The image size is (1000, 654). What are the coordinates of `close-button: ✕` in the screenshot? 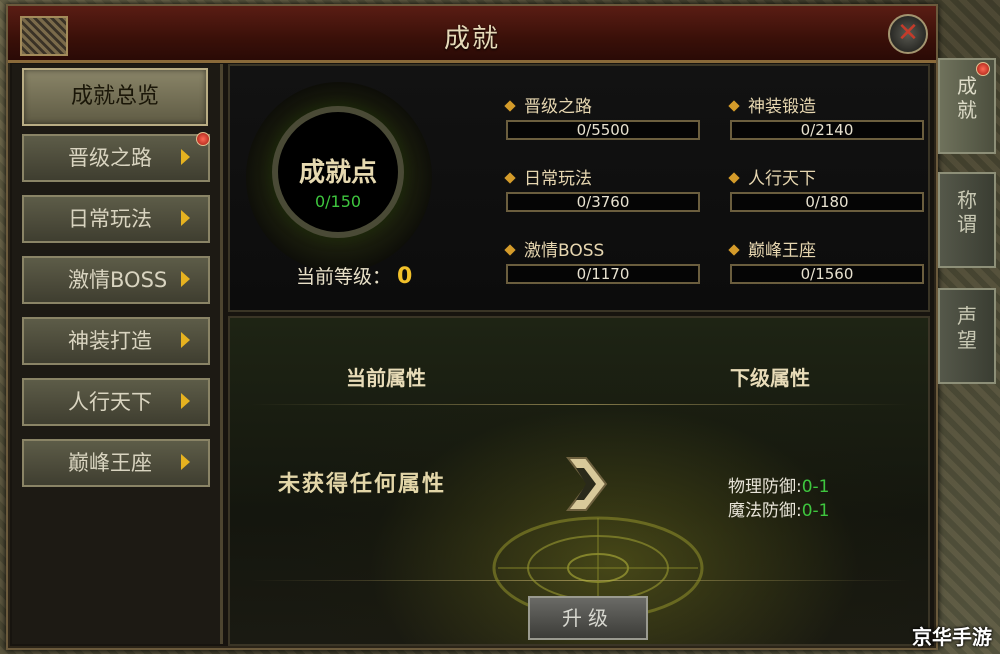 It's located at (908, 34).